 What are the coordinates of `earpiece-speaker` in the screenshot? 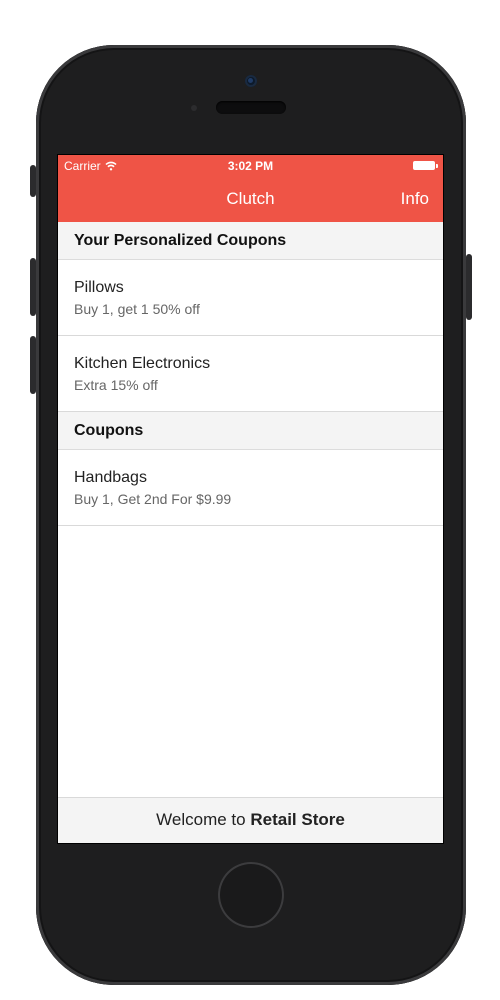 It's located at (251, 107).